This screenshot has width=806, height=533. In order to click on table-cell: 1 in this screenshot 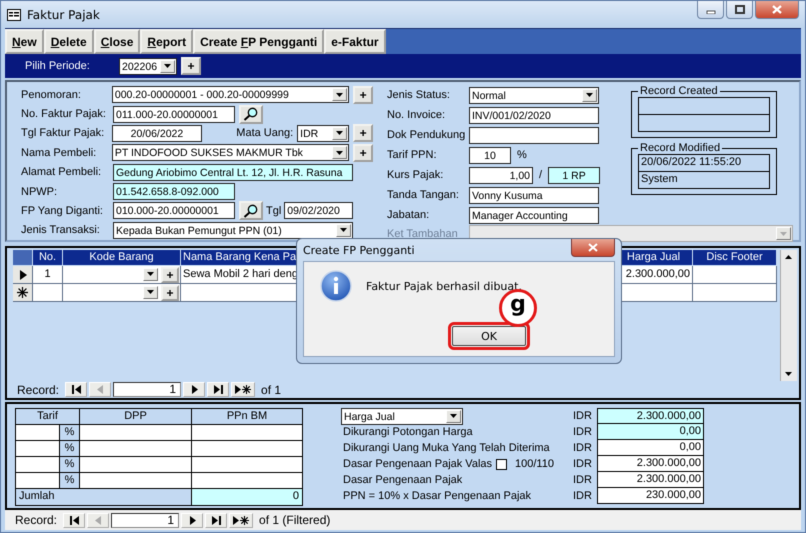, I will do `click(48, 275)`.